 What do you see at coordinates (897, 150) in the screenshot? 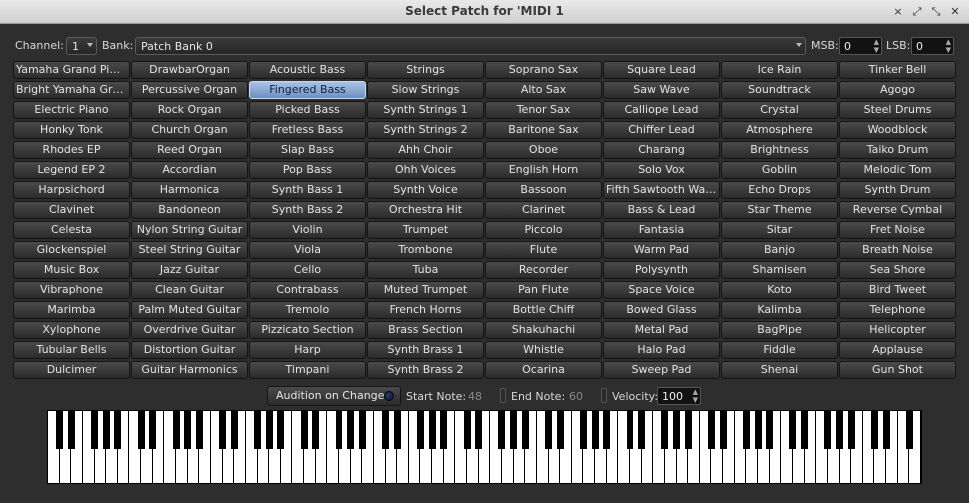
I see `patch-button: Taiko Drum` at bounding box center [897, 150].